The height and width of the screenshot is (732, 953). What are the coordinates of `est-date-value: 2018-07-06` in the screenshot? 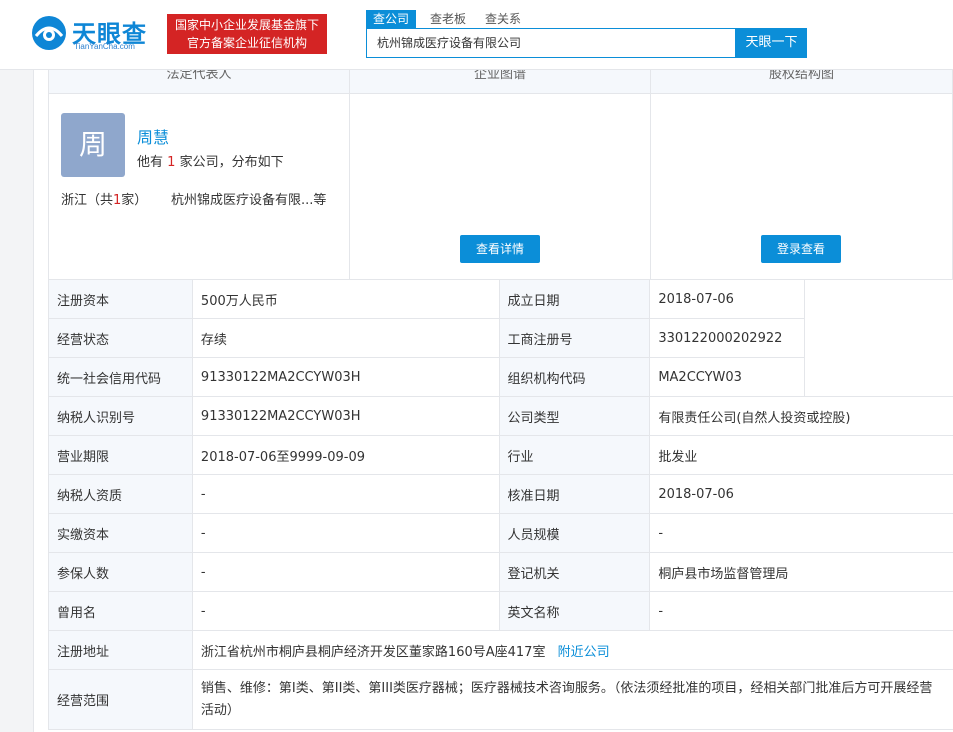 It's located at (727, 299).